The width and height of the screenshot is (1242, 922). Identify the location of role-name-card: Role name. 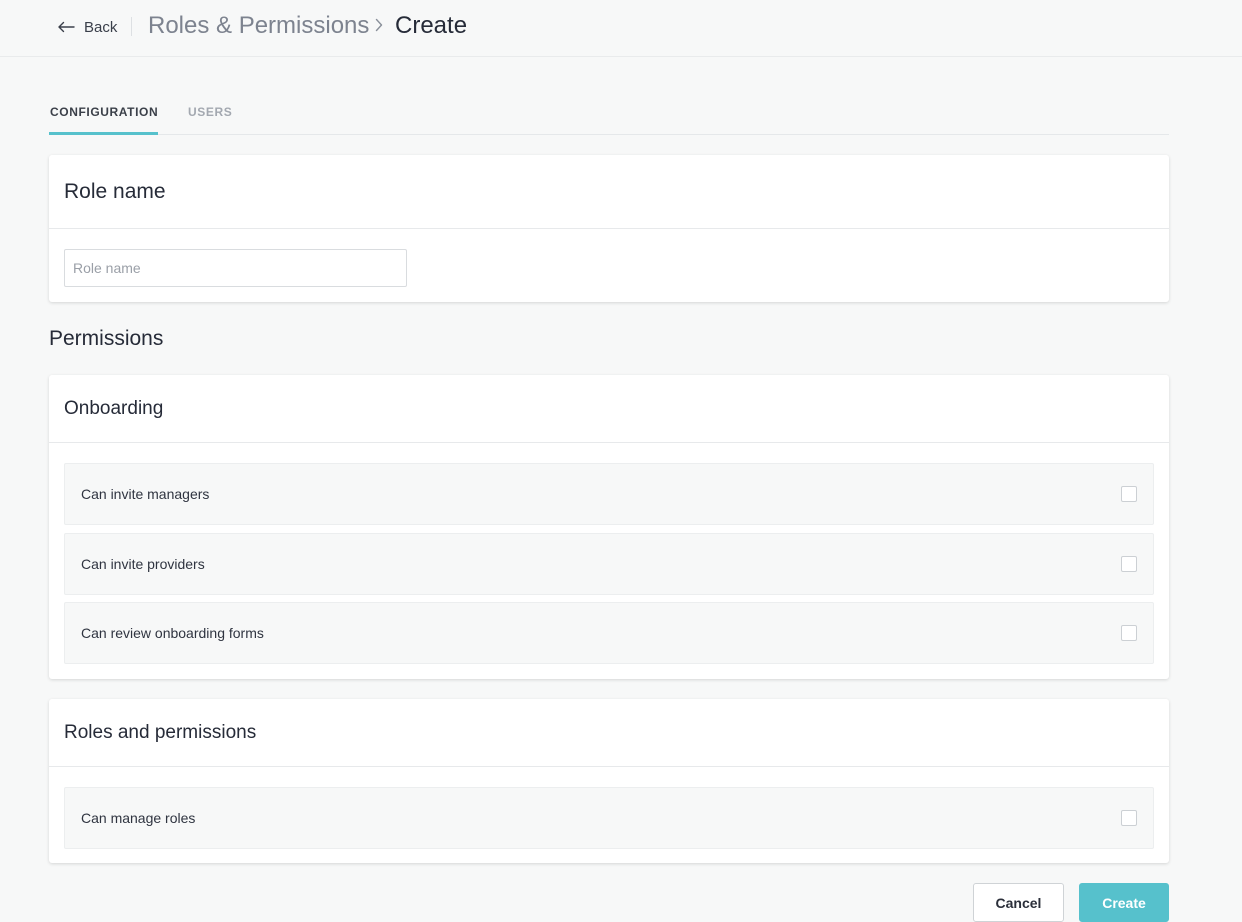
(609, 228).